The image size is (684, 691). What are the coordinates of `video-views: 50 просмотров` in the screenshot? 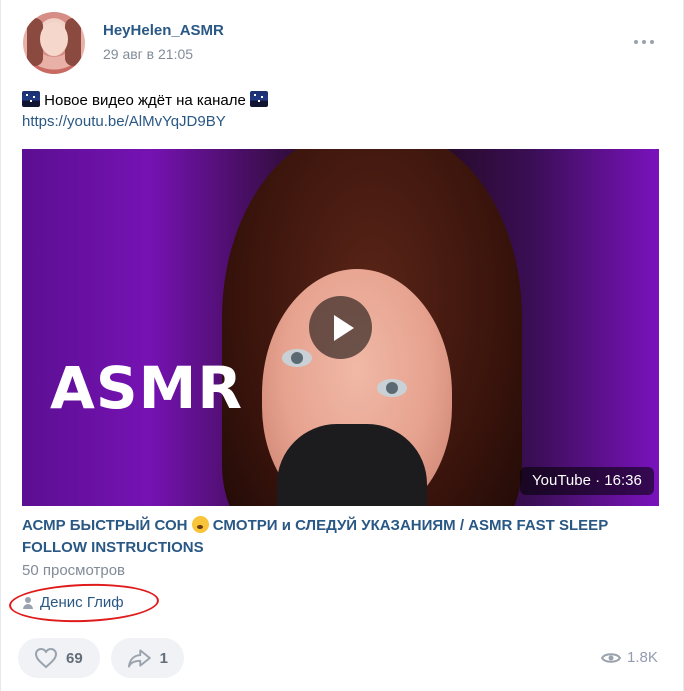 It's located at (74, 570).